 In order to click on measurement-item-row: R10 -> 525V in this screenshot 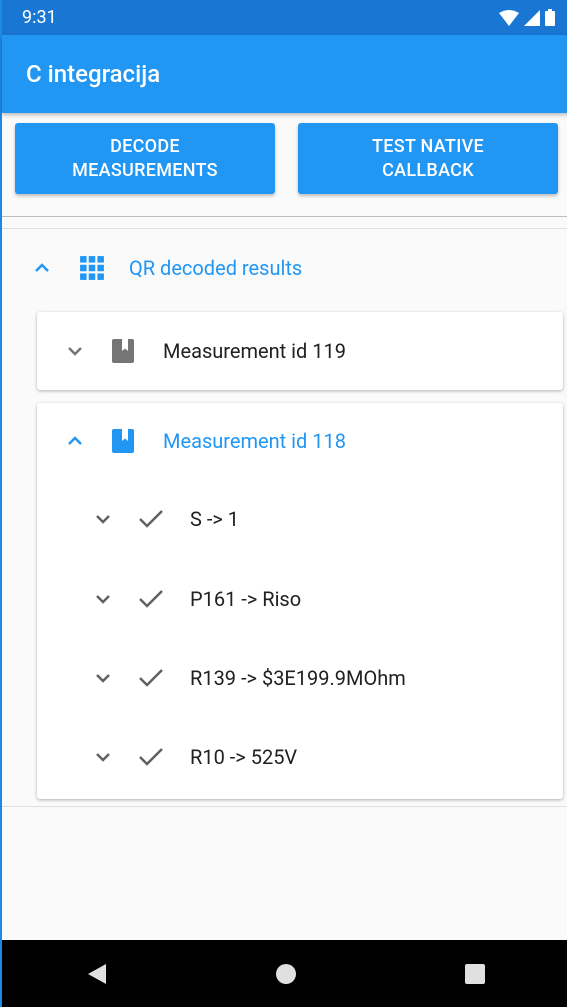, I will do `click(194, 757)`.